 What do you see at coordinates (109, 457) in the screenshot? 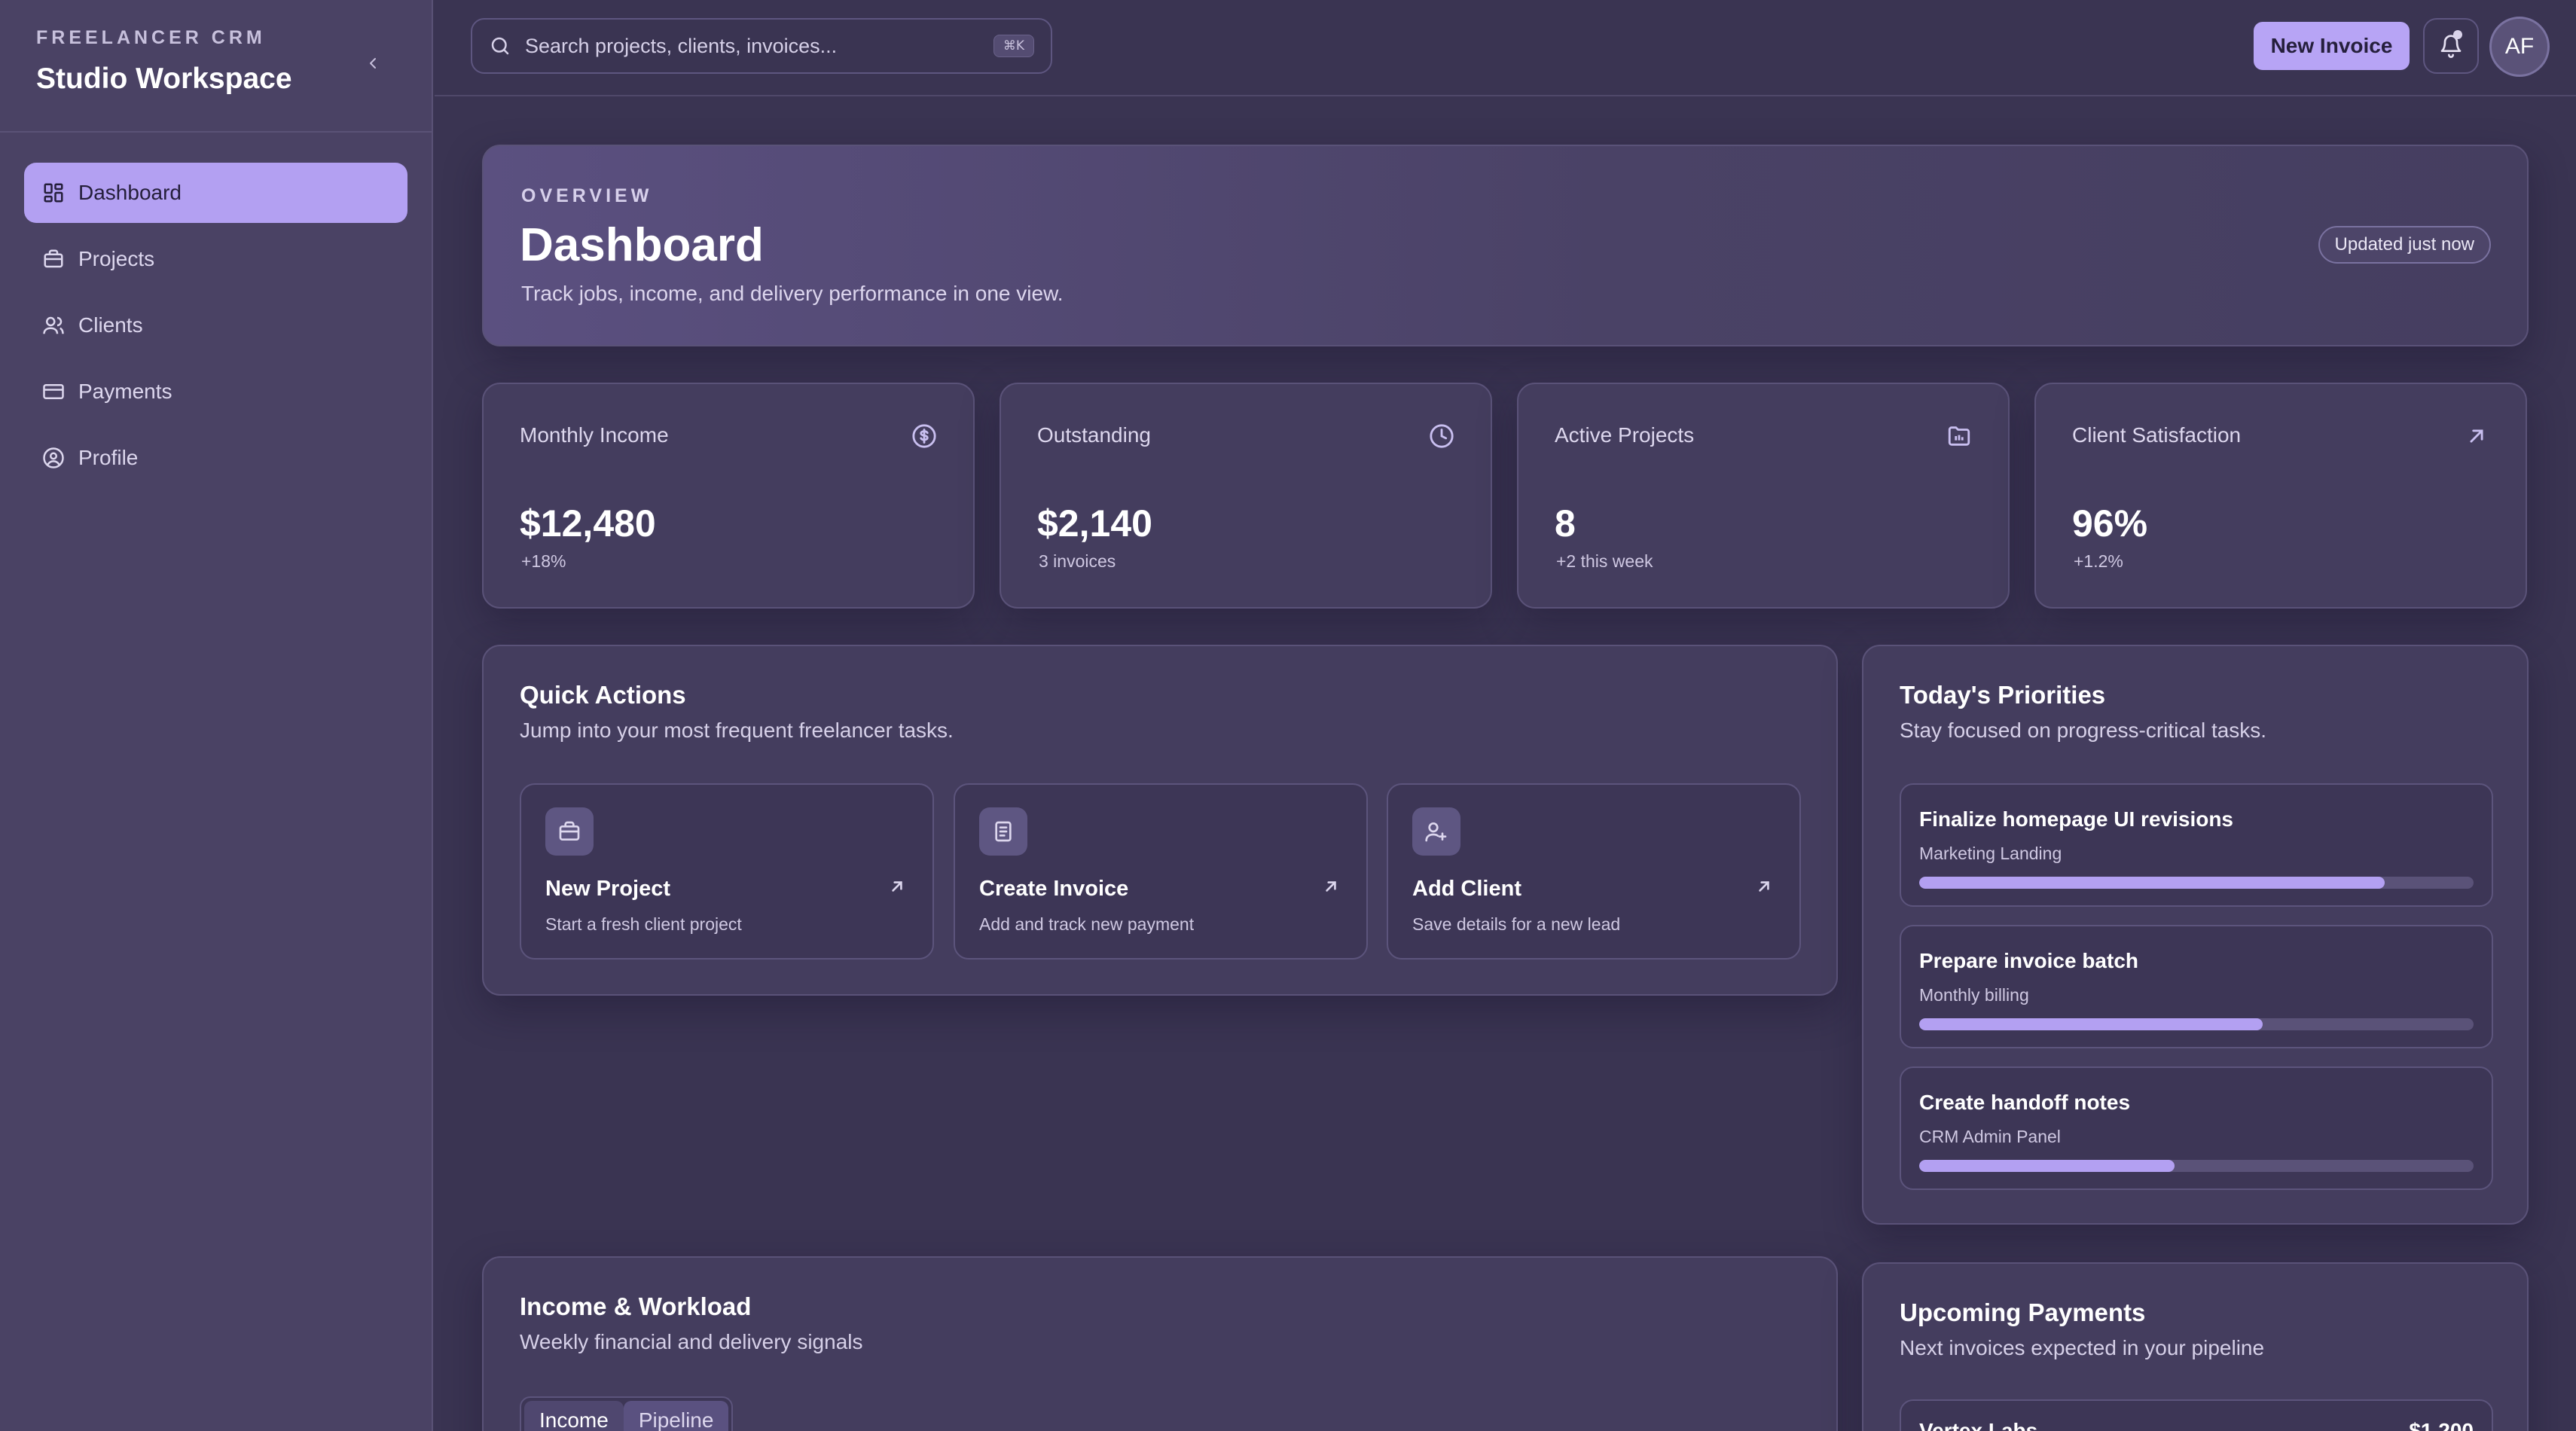
I see `sidebar-item-label: Profile` at bounding box center [109, 457].